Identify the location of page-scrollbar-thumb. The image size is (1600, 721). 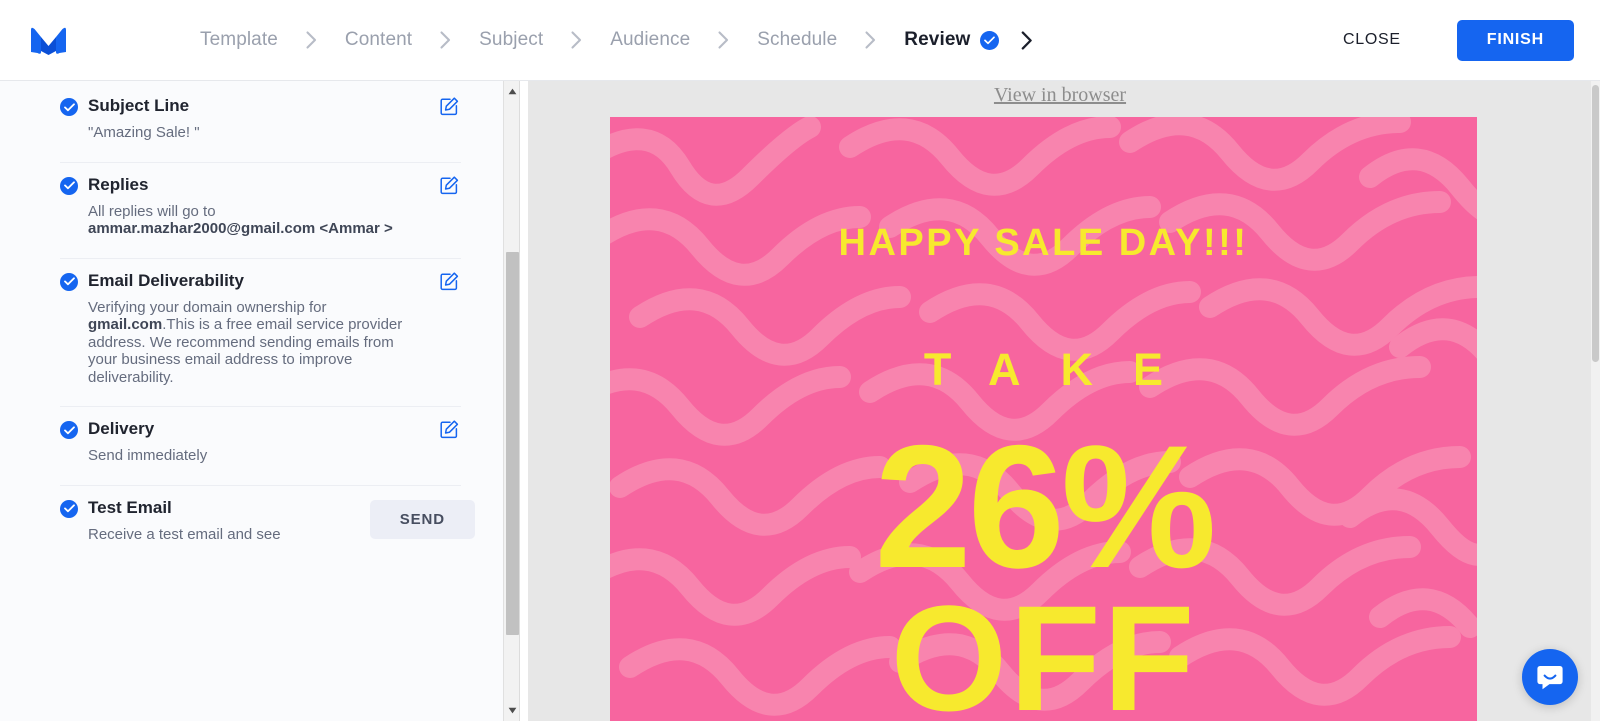
(1595, 223).